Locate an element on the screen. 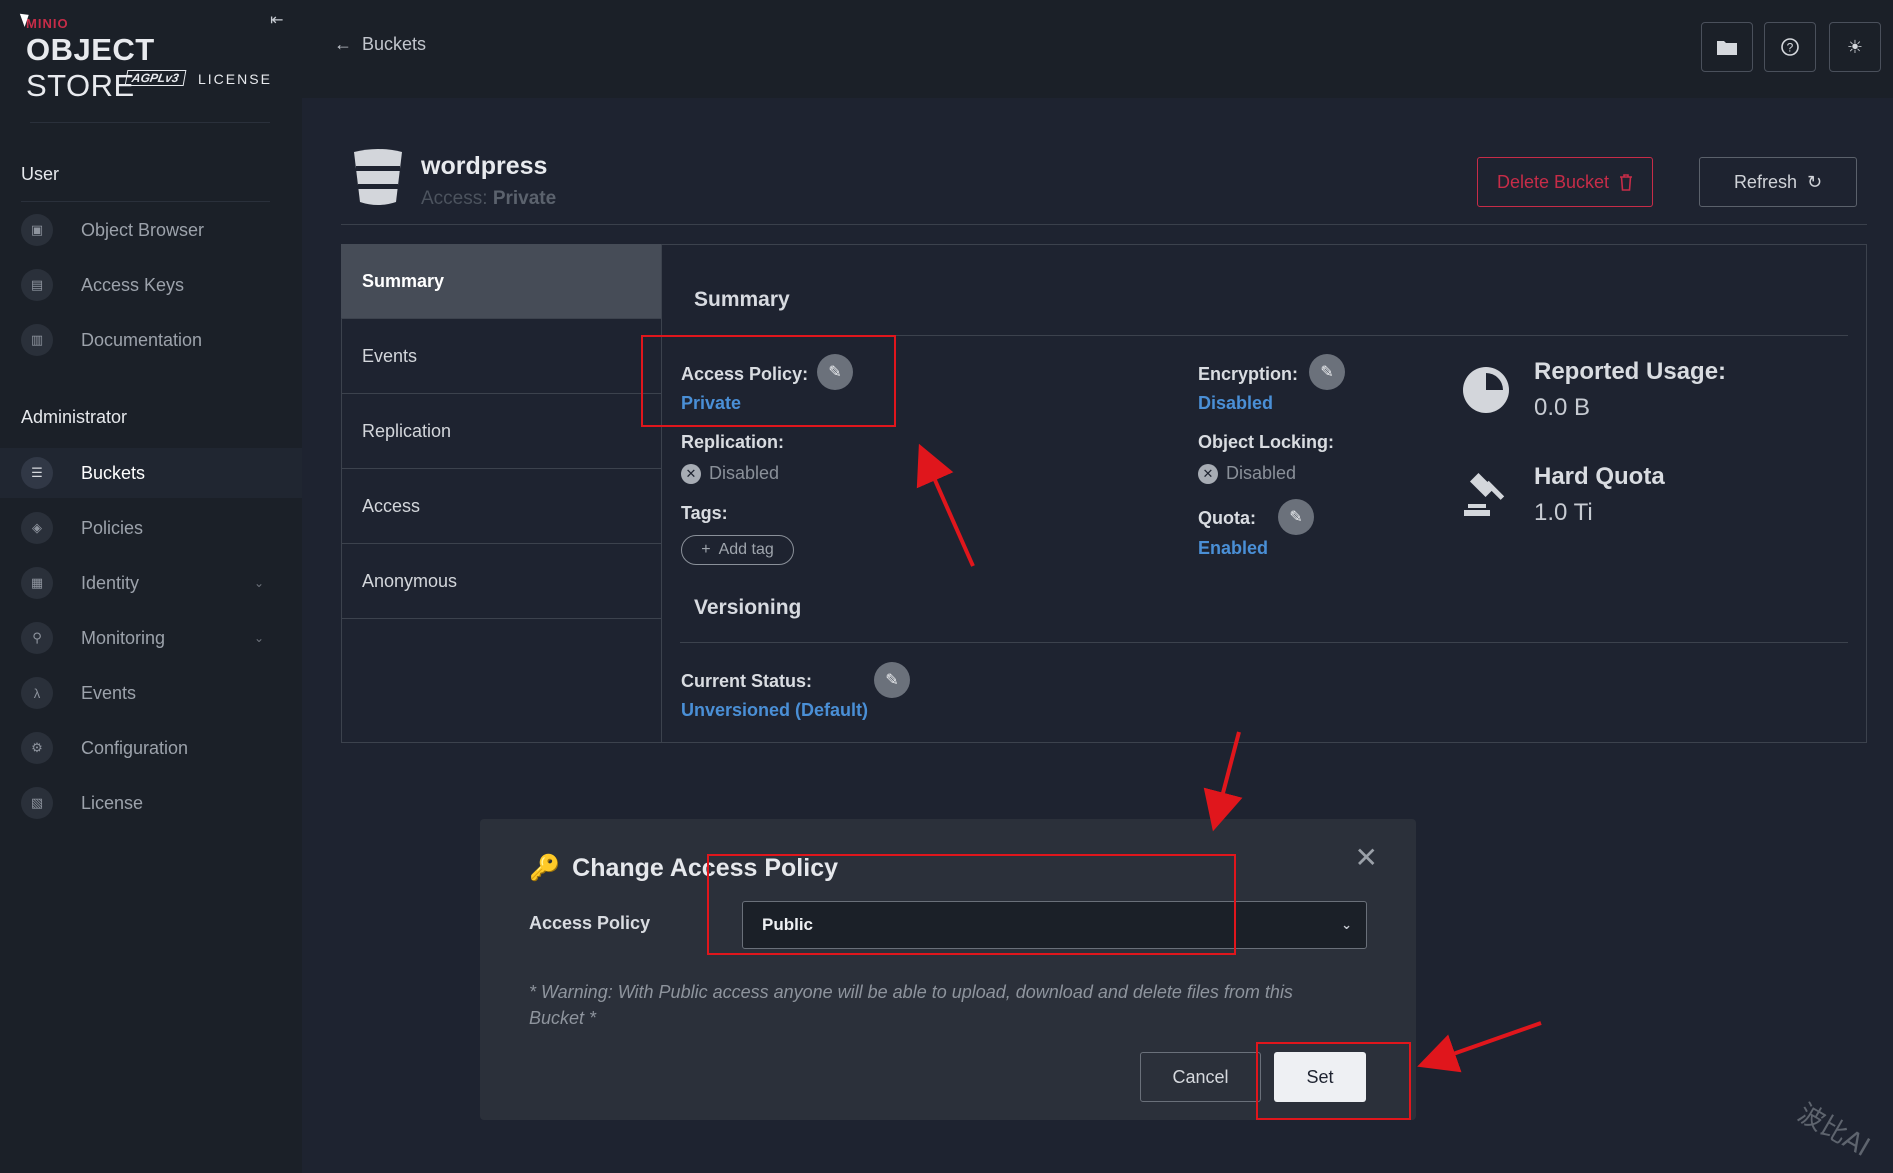 The image size is (1893, 1173). hard-quota-value: 1.0 Ti is located at coordinates (1563, 512).